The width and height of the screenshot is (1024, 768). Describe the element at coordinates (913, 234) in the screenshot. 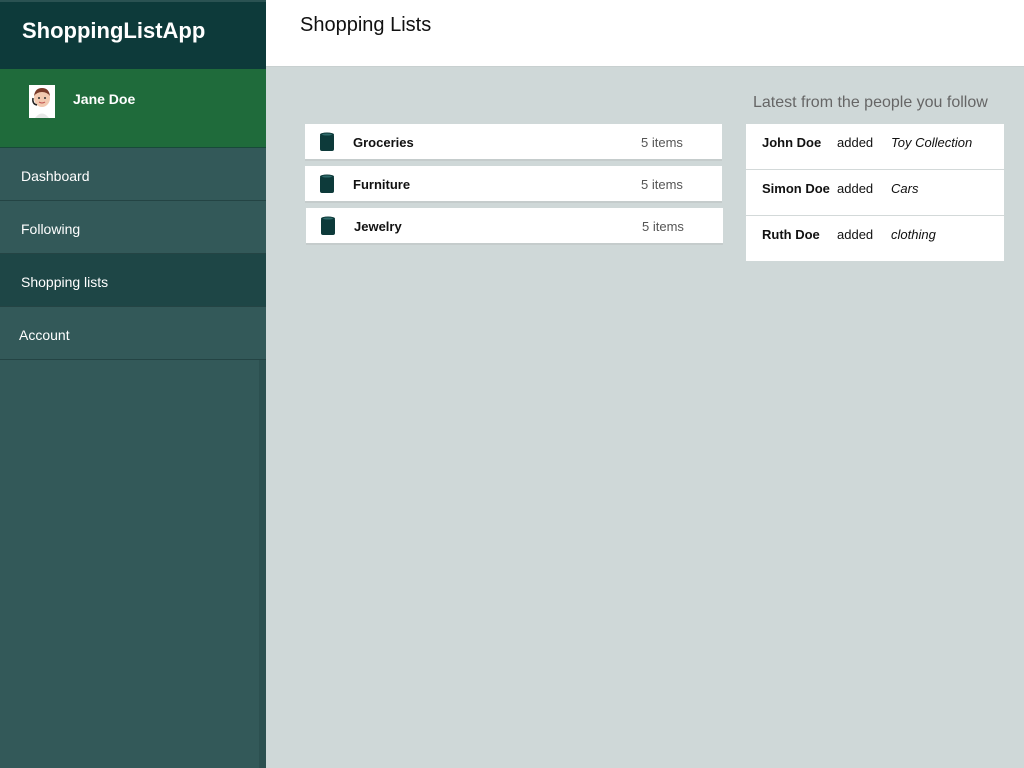

I see `feed-list-name: clothing` at that location.